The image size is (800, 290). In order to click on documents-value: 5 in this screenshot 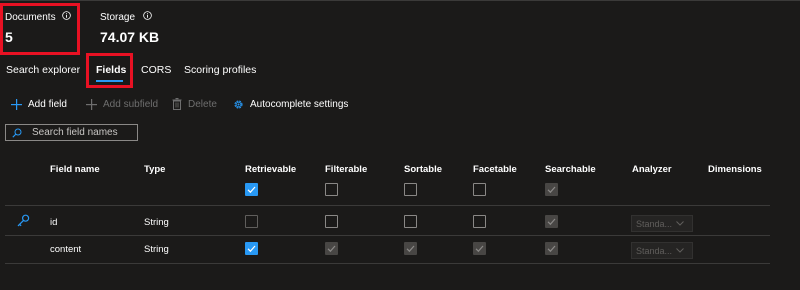, I will do `click(9, 37)`.